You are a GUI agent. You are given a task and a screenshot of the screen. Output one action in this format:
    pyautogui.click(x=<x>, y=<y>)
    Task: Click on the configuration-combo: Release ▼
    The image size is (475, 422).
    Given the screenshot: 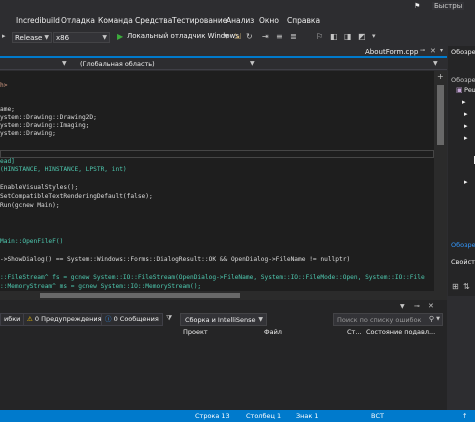 What is the action you would take?
    pyautogui.click(x=32, y=37)
    